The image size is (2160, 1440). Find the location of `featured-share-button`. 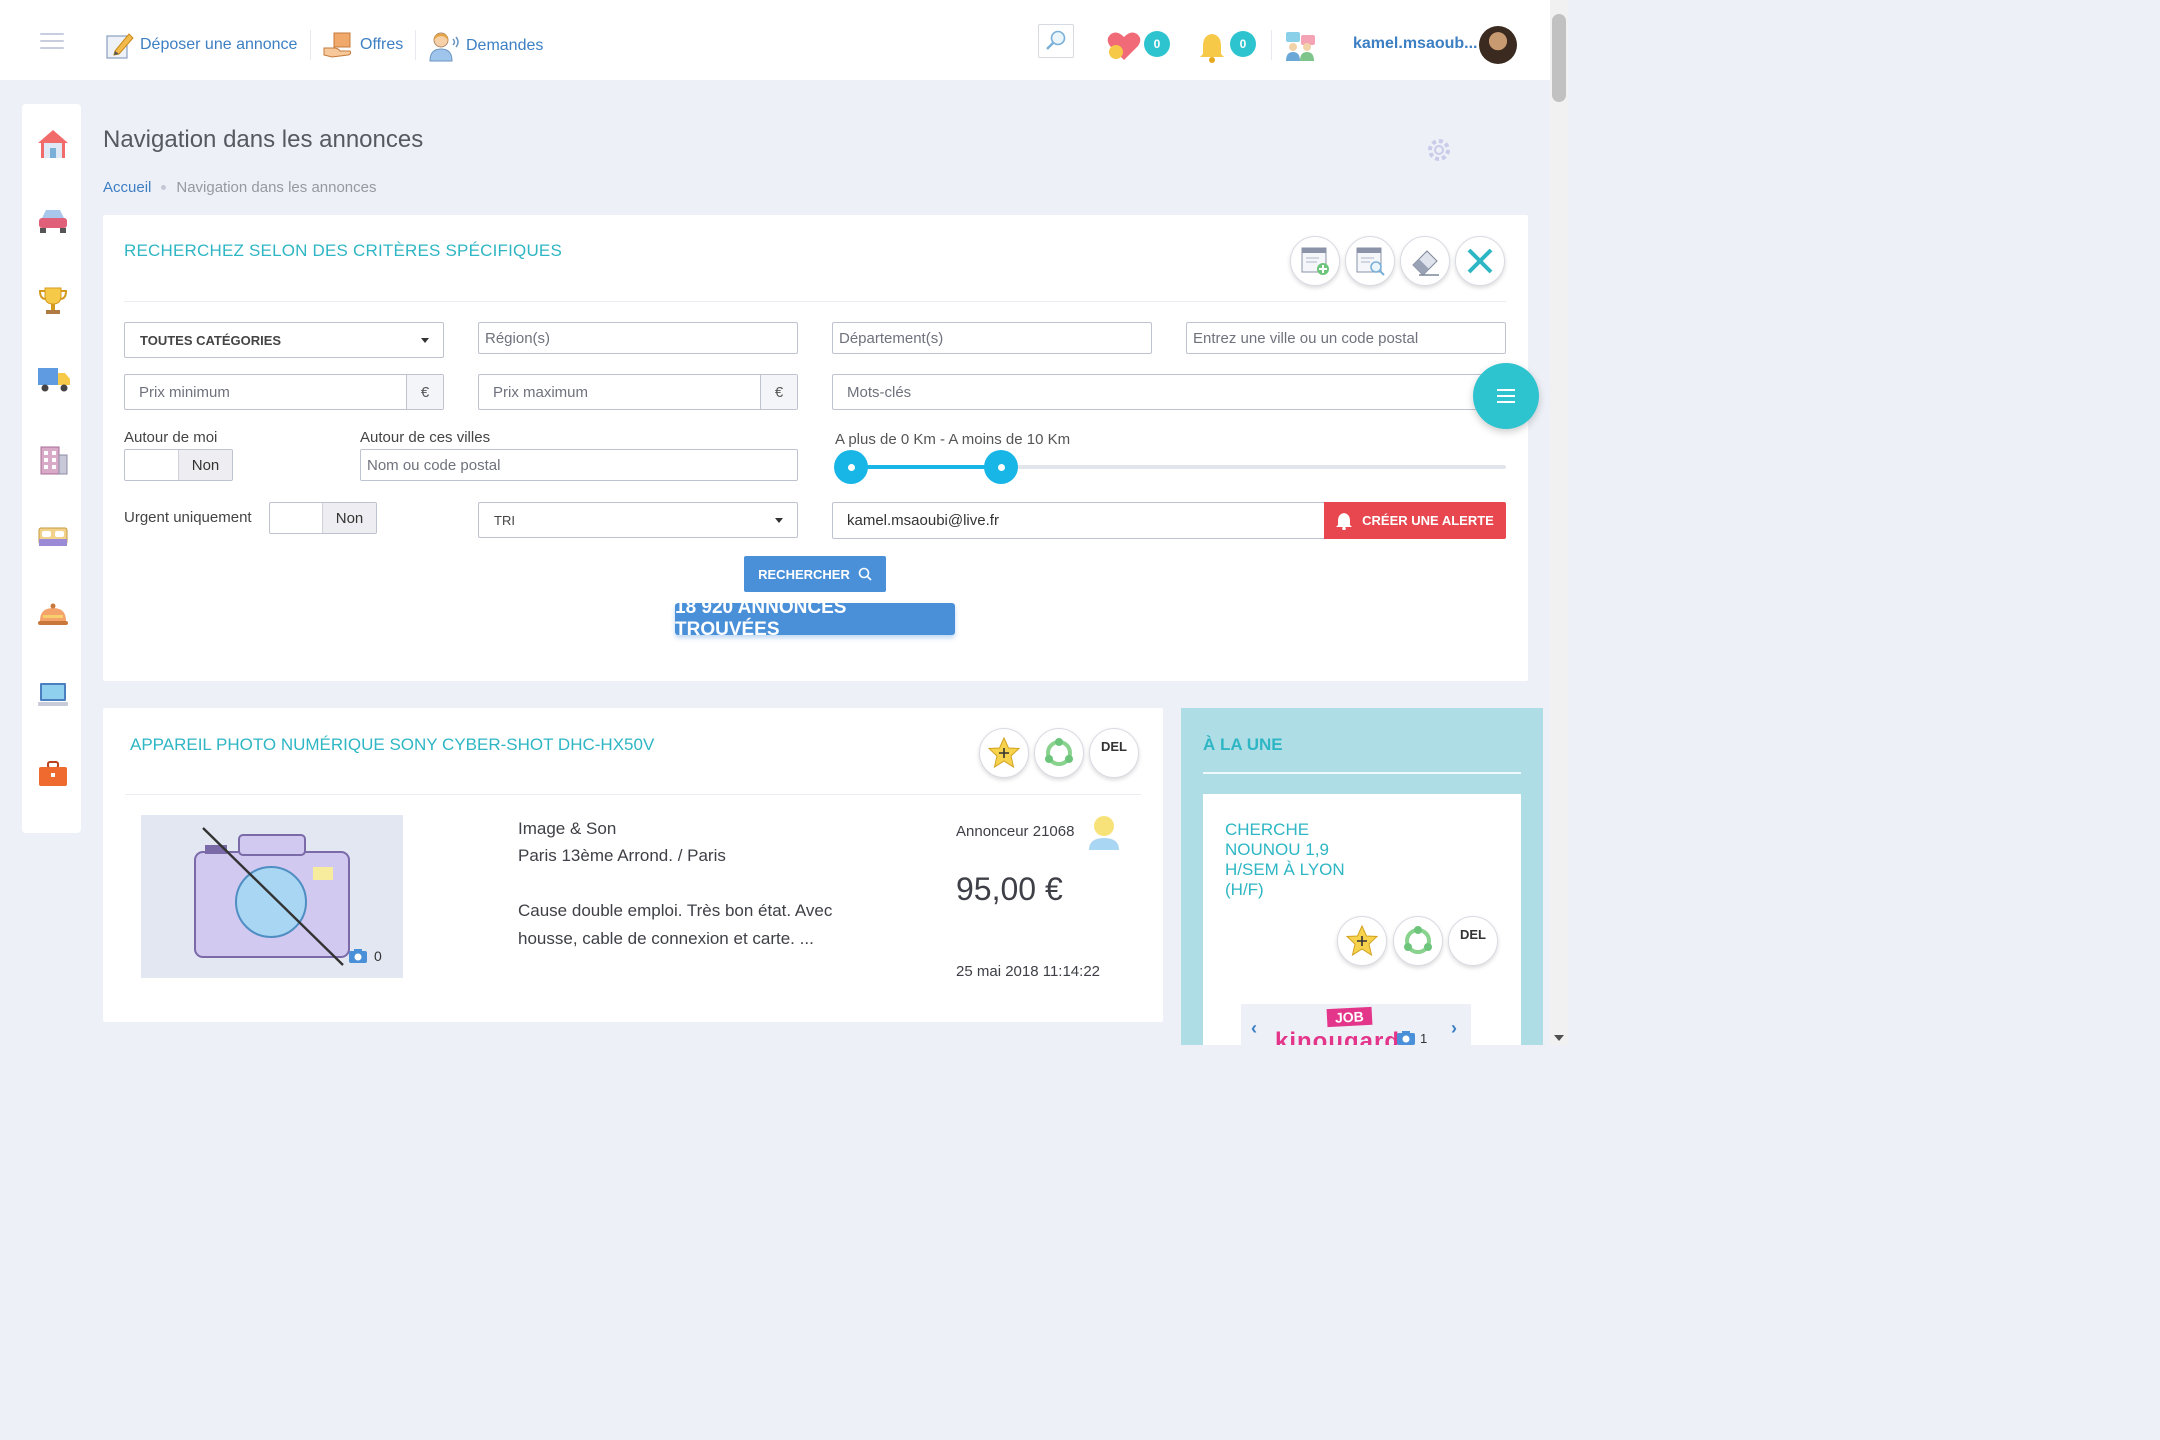

featured-share-button is located at coordinates (1418, 941).